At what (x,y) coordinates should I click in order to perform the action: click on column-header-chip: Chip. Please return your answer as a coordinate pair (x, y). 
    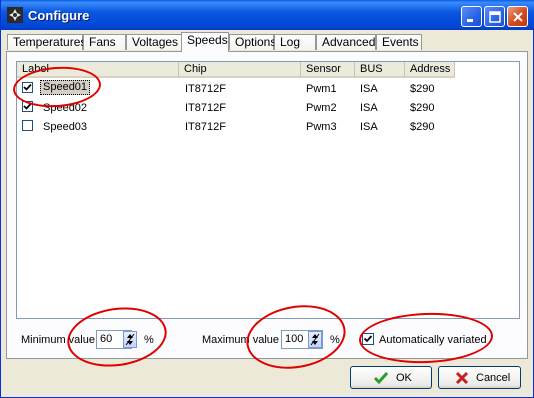
    Looking at the image, I should click on (240, 70).